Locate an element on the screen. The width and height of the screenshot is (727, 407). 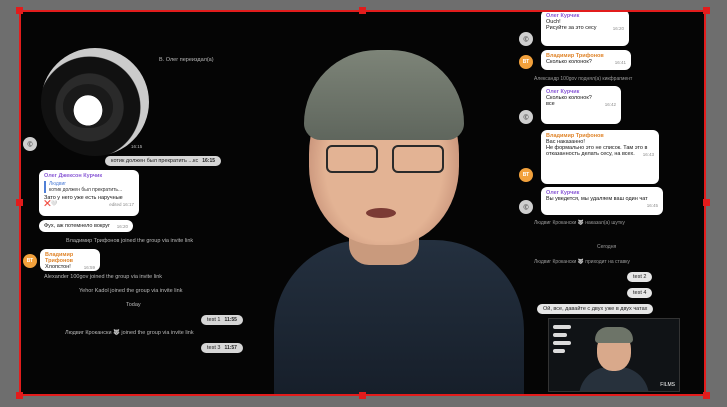
message-time: 16:41 is located at coordinates (620, 62).